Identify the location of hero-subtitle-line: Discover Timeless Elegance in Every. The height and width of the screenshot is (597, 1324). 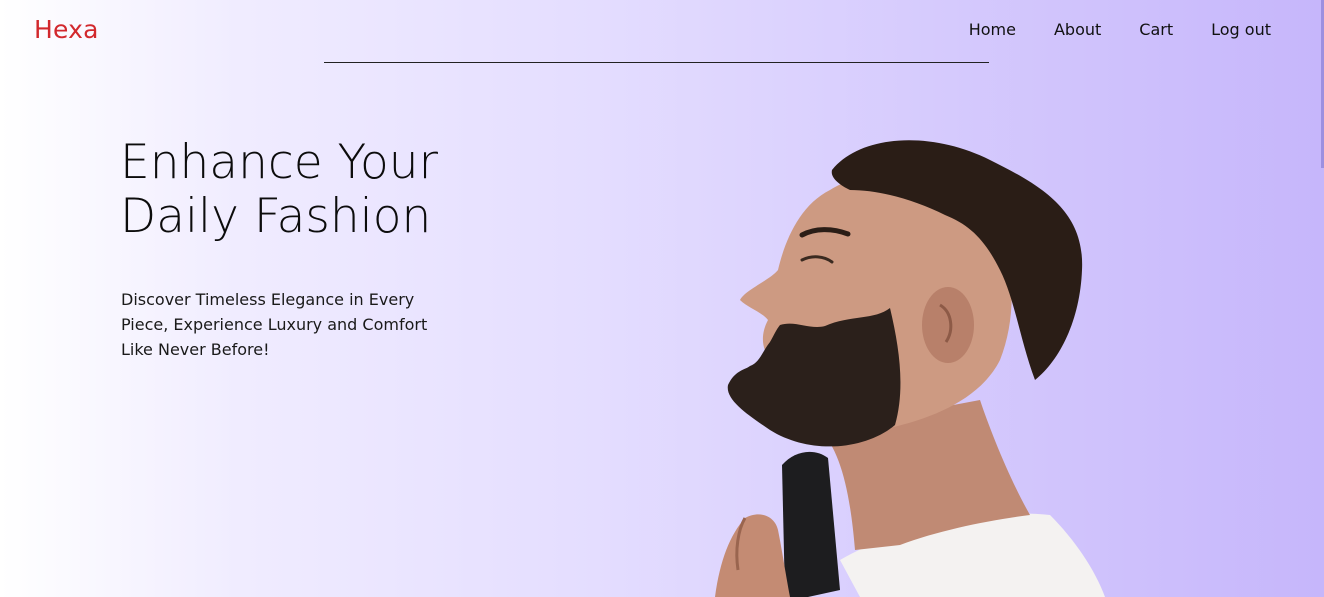
(268, 299).